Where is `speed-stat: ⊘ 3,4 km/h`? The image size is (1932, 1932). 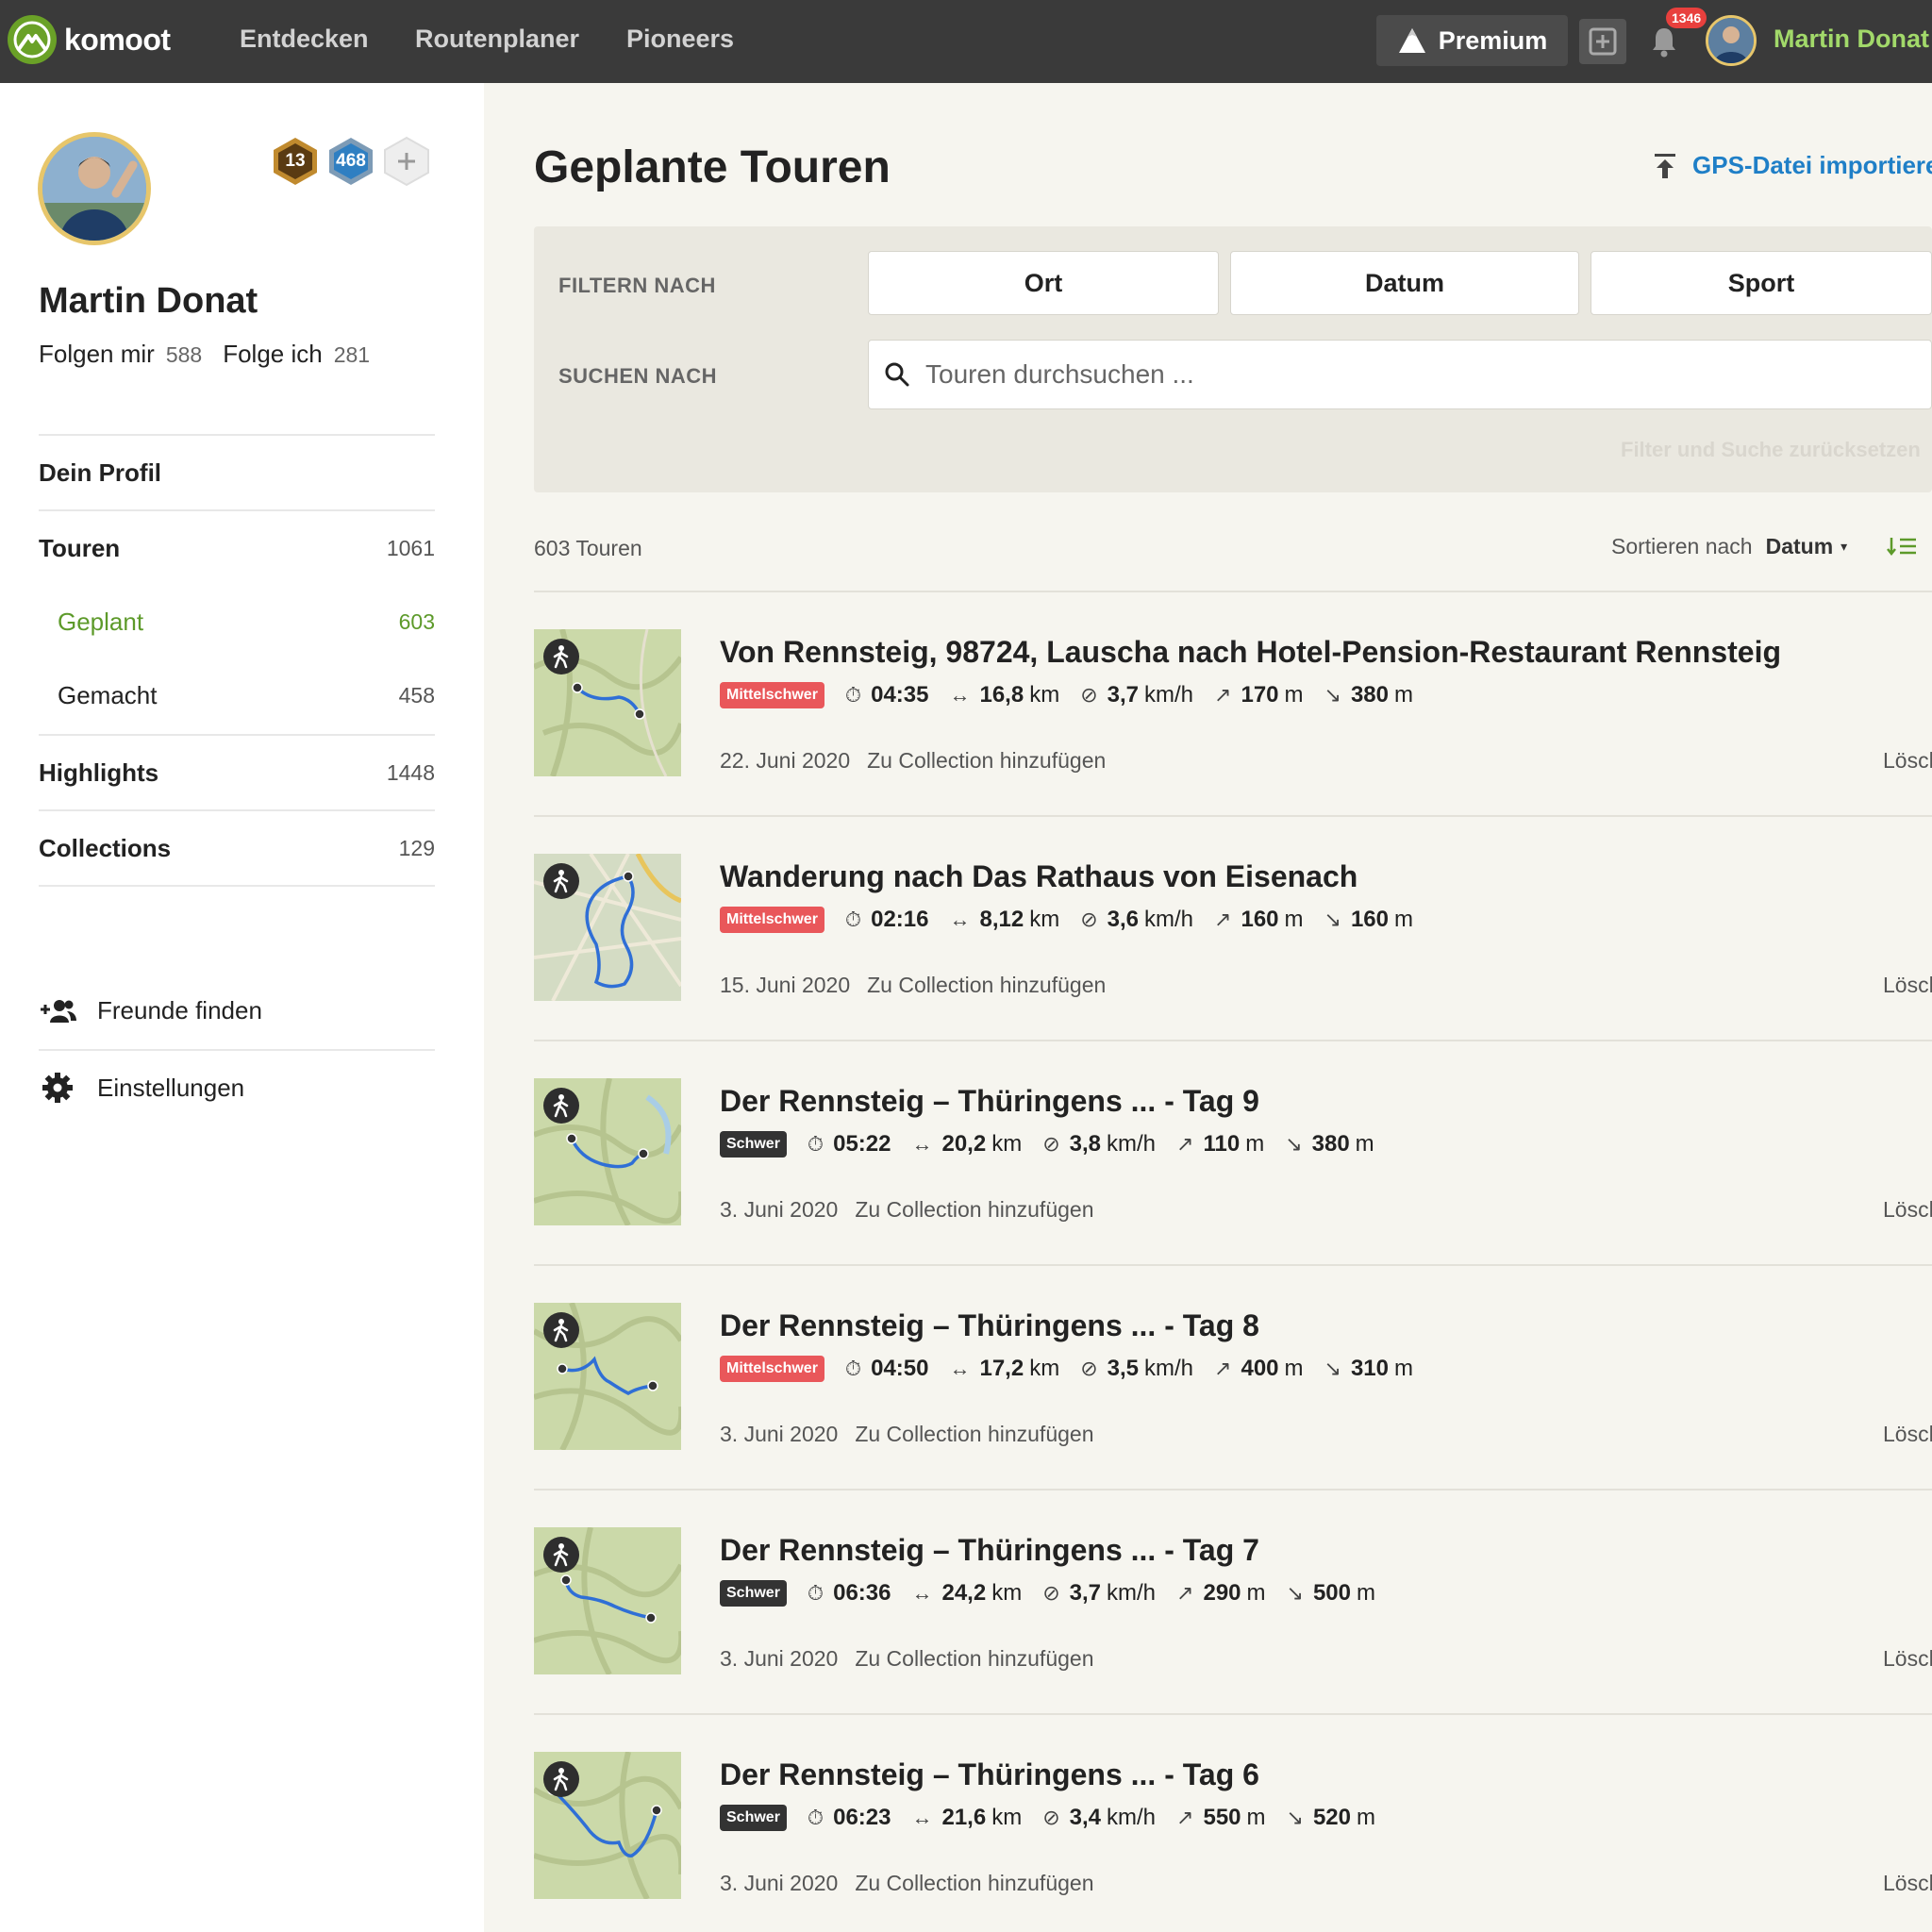 speed-stat: ⊘ 3,4 km/h is located at coordinates (1099, 1818).